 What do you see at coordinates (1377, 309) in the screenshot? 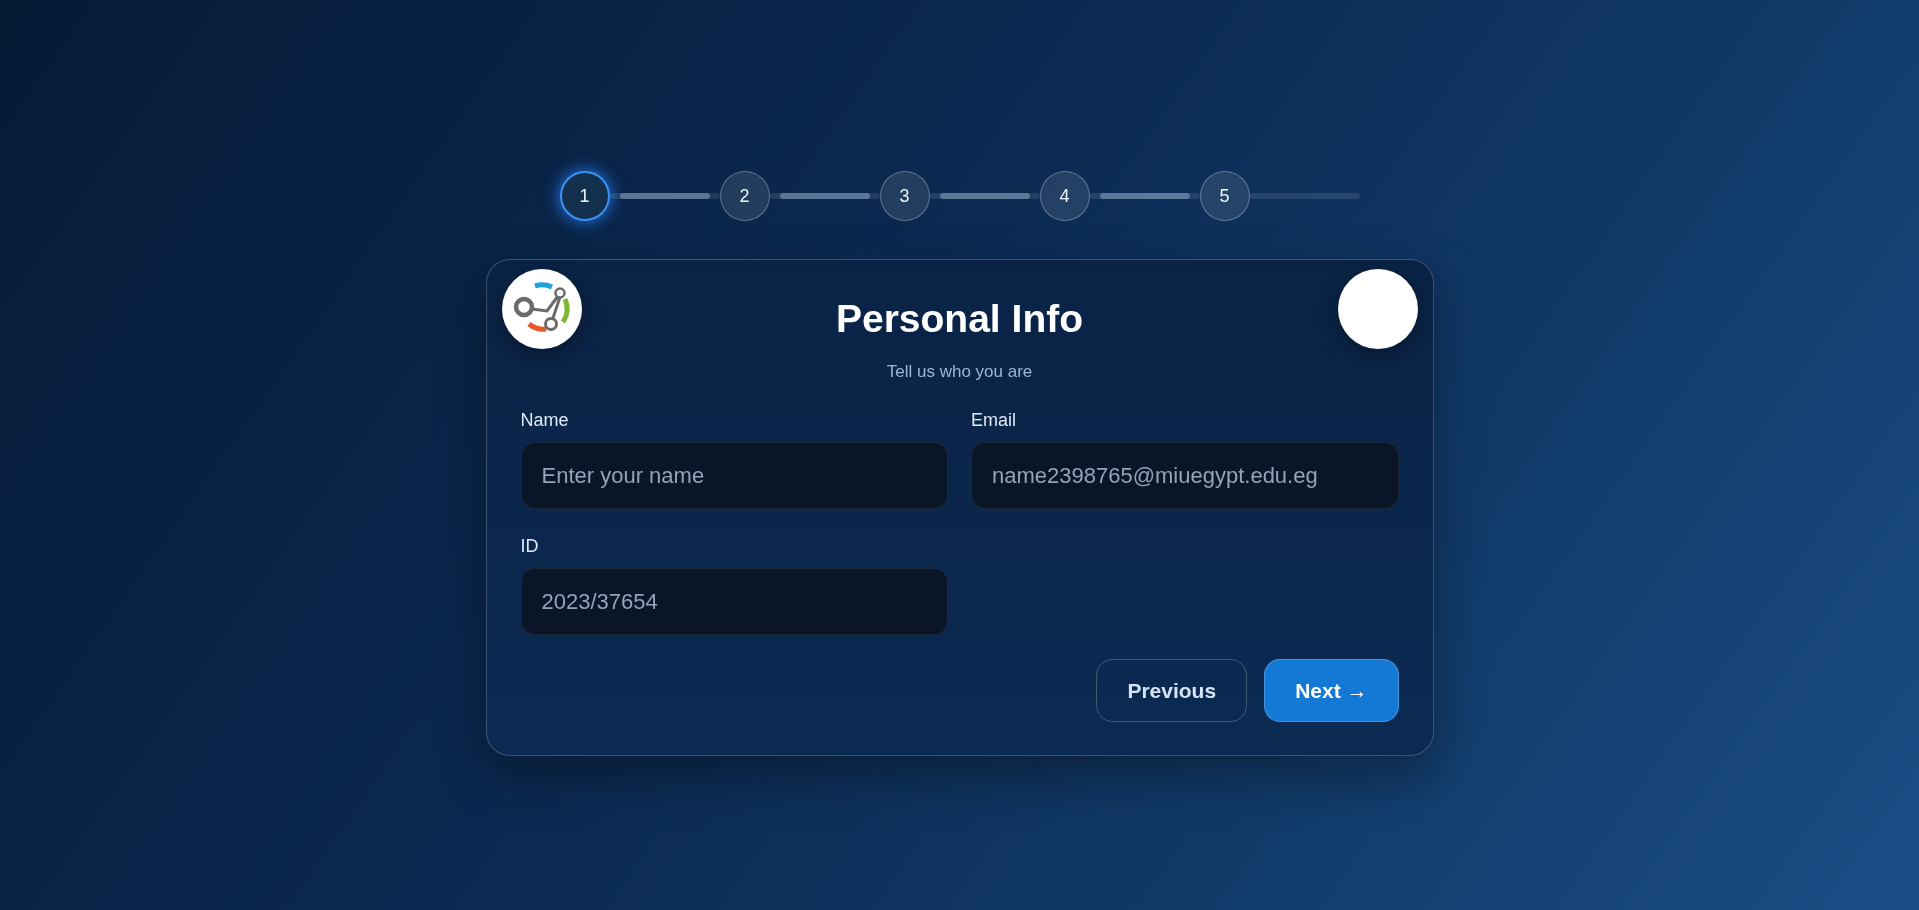
I see `avatar-placeholder-icon` at bounding box center [1377, 309].